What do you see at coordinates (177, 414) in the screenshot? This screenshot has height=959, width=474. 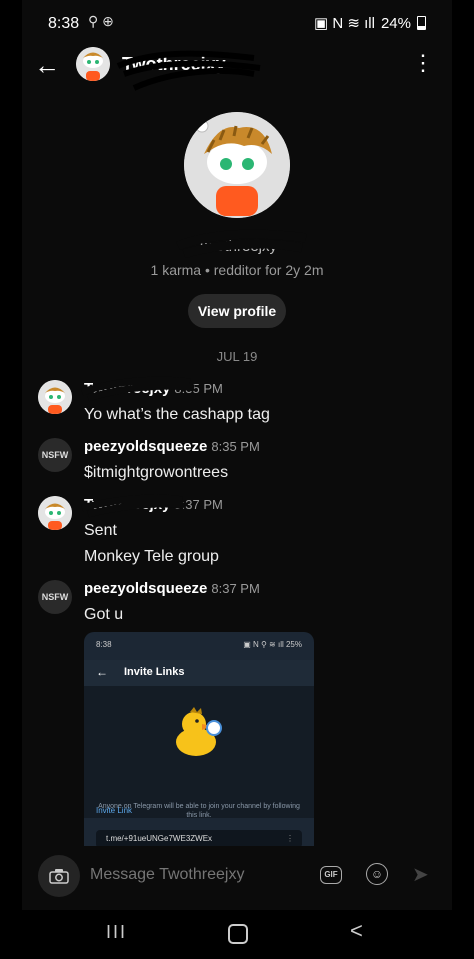 I see `message-text: Yo what’s the cashapp tag` at bounding box center [177, 414].